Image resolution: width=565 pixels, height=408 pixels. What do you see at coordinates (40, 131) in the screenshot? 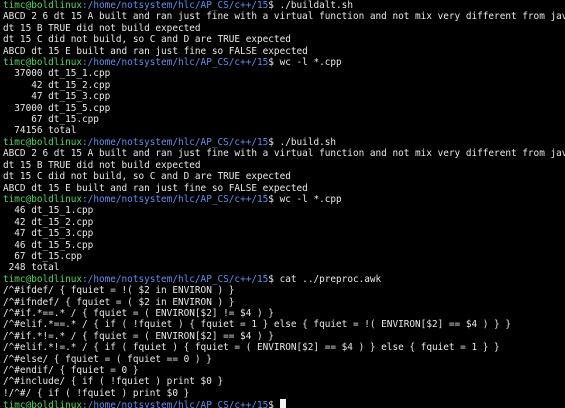
I see `output-line: 74156 total` at bounding box center [40, 131].